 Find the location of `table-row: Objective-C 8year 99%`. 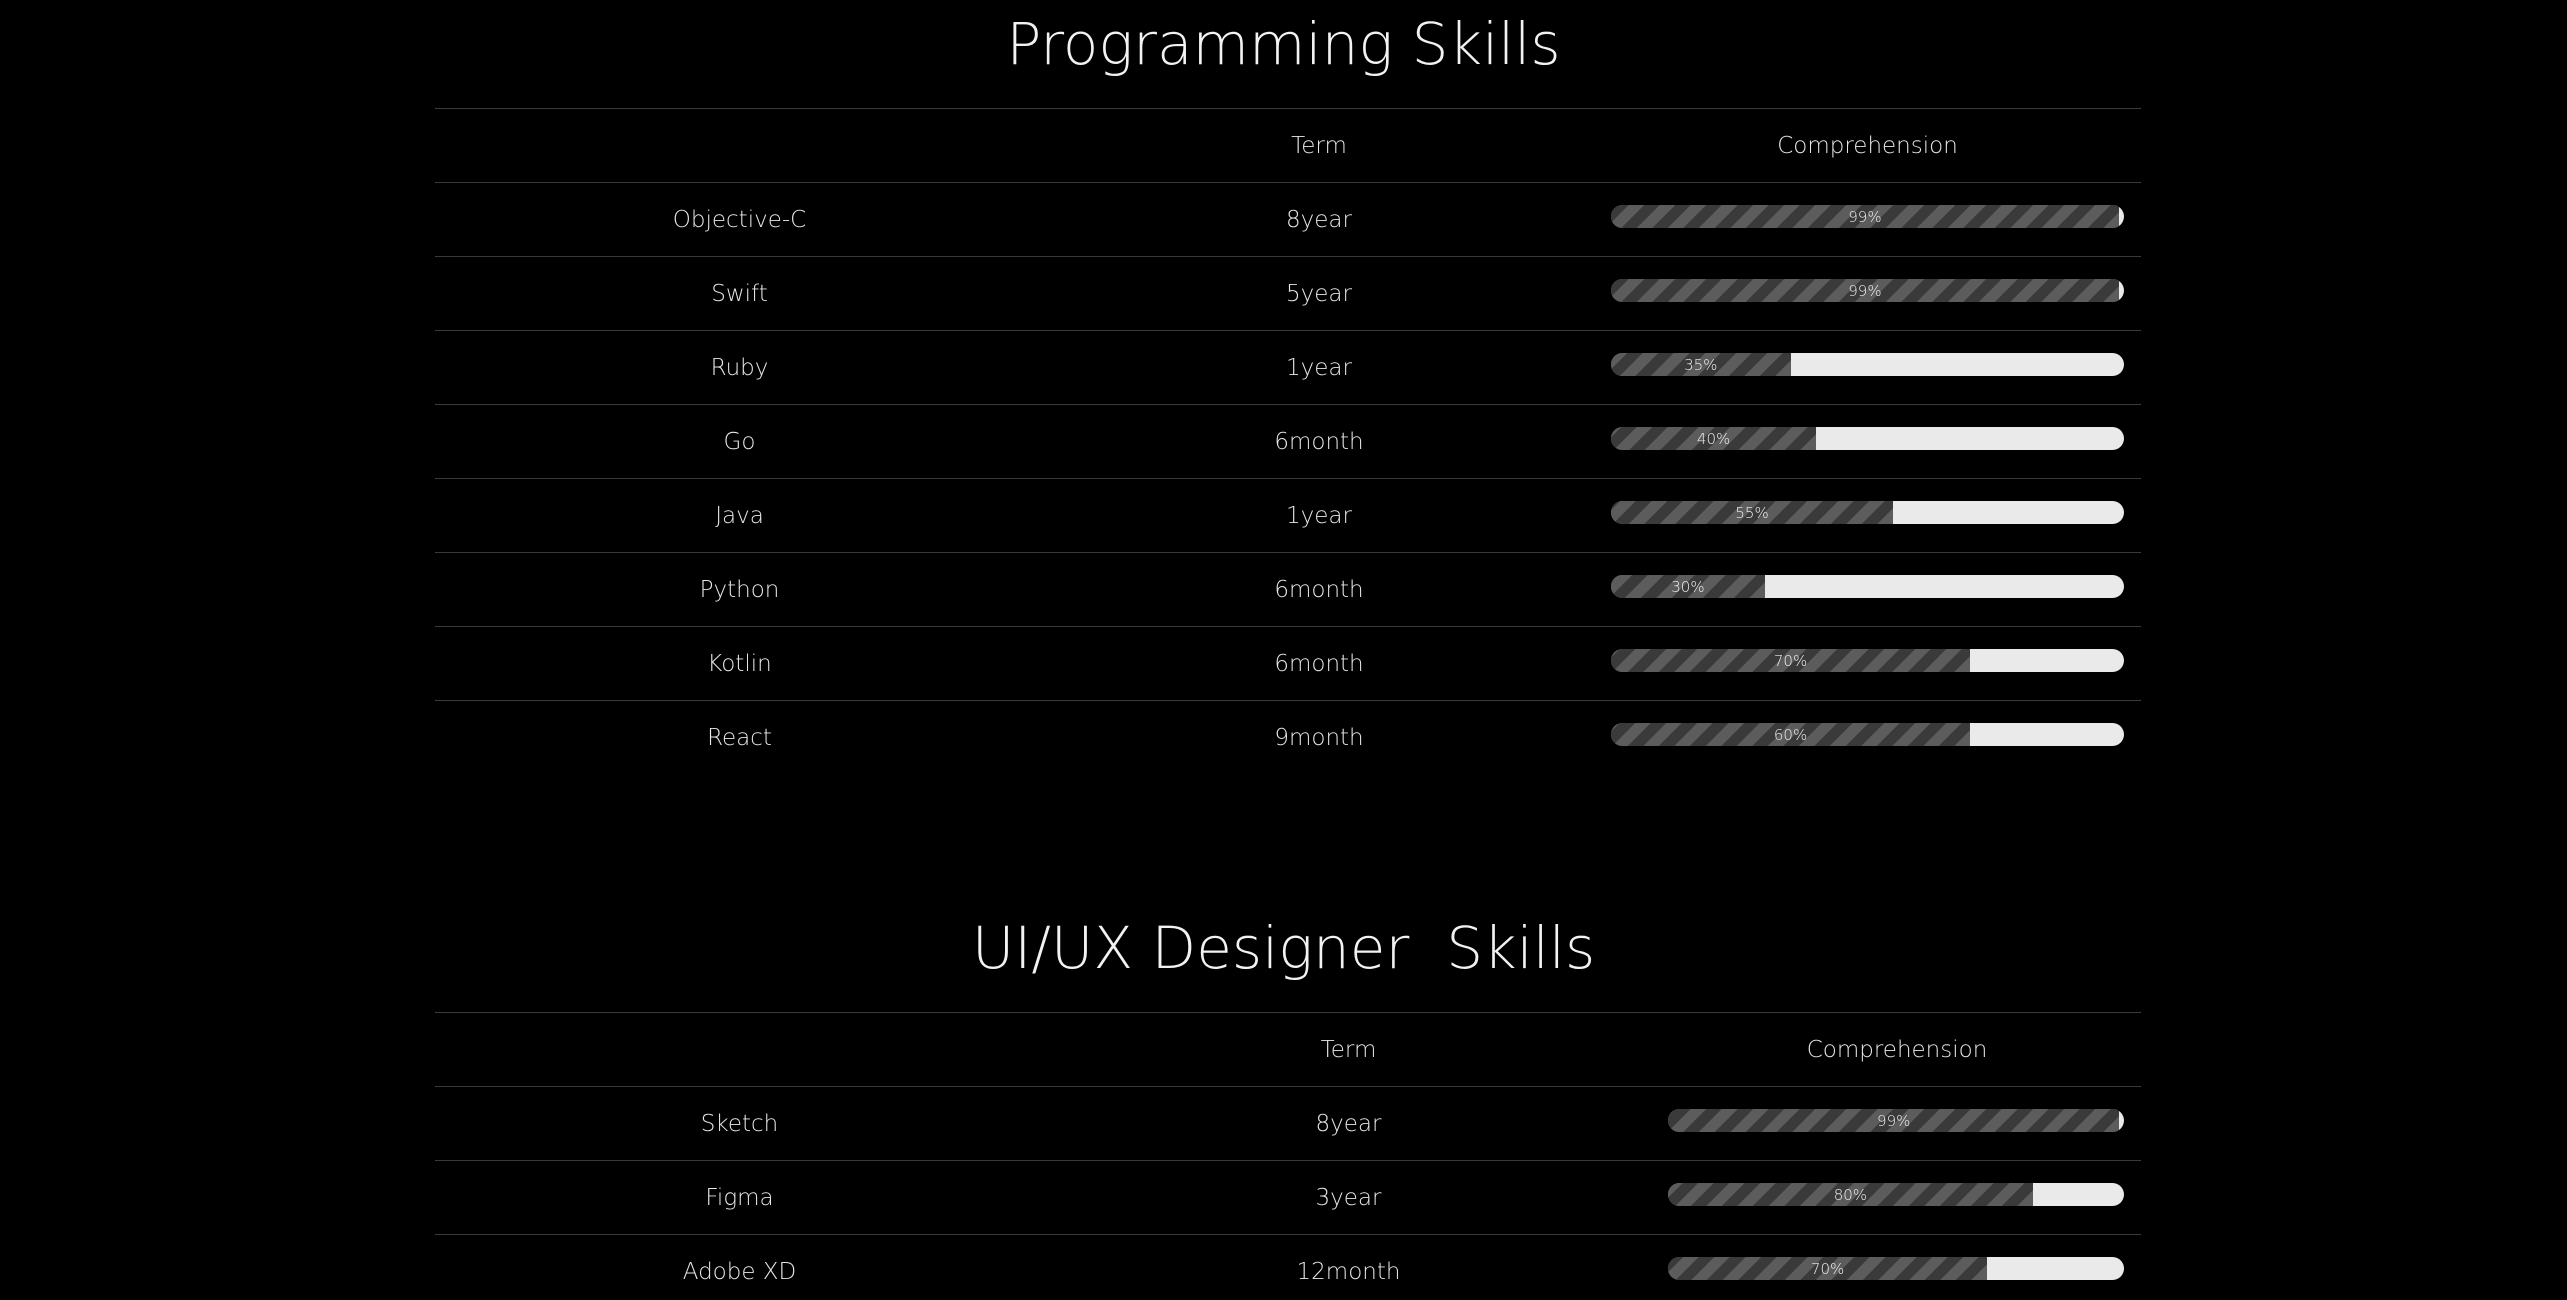

table-row: Objective-C 8year 99% is located at coordinates (1288, 219).